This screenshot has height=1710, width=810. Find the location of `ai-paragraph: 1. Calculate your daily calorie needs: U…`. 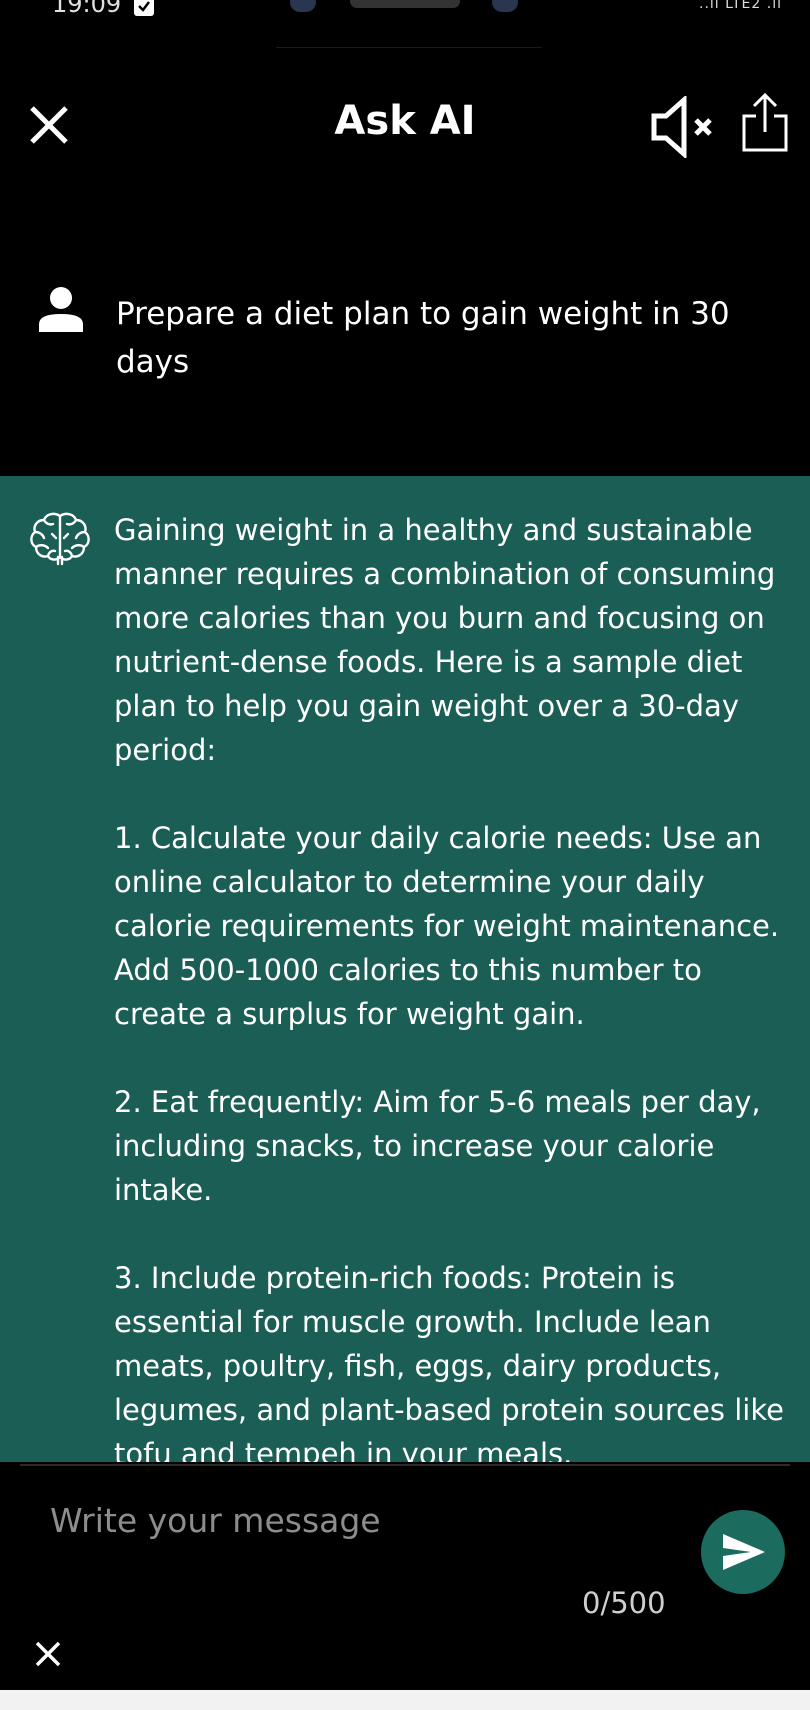

ai-paragraph: 1. Calculate your daily calorie needs: U… is located at coordinates (447, 926).